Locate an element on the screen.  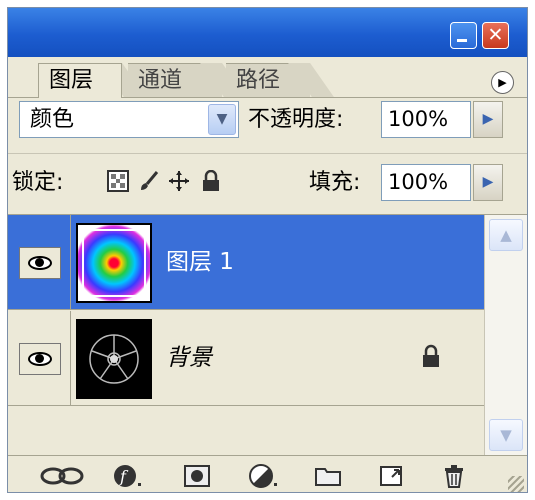
blend-mode-select: 颜色 ▼ is located at coordinates (129, 119).